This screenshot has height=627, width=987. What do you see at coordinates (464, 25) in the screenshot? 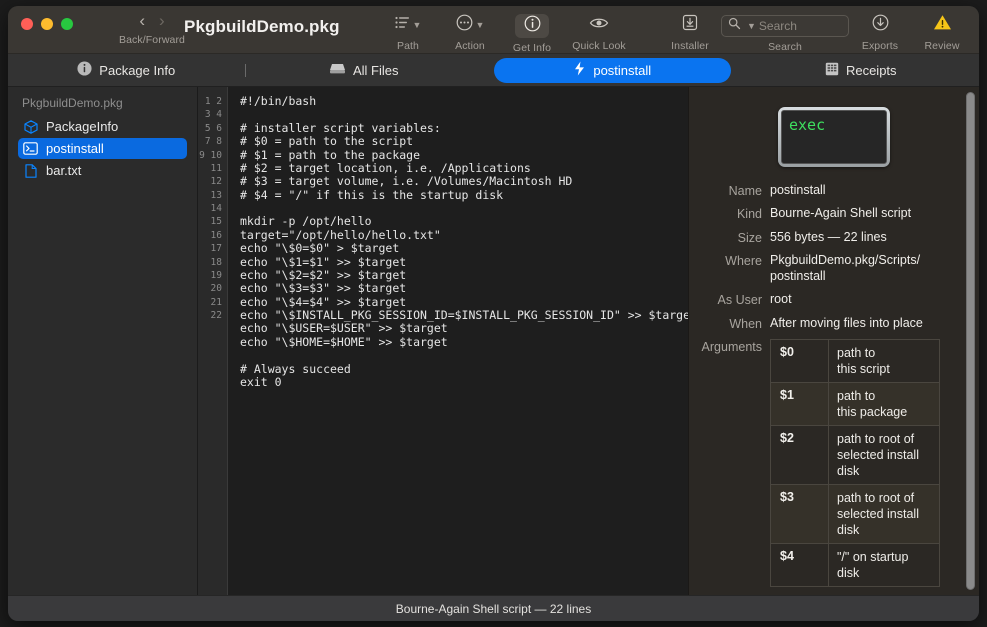
I see `ellipsis-circle-icon` at bounding box center [464, 25].